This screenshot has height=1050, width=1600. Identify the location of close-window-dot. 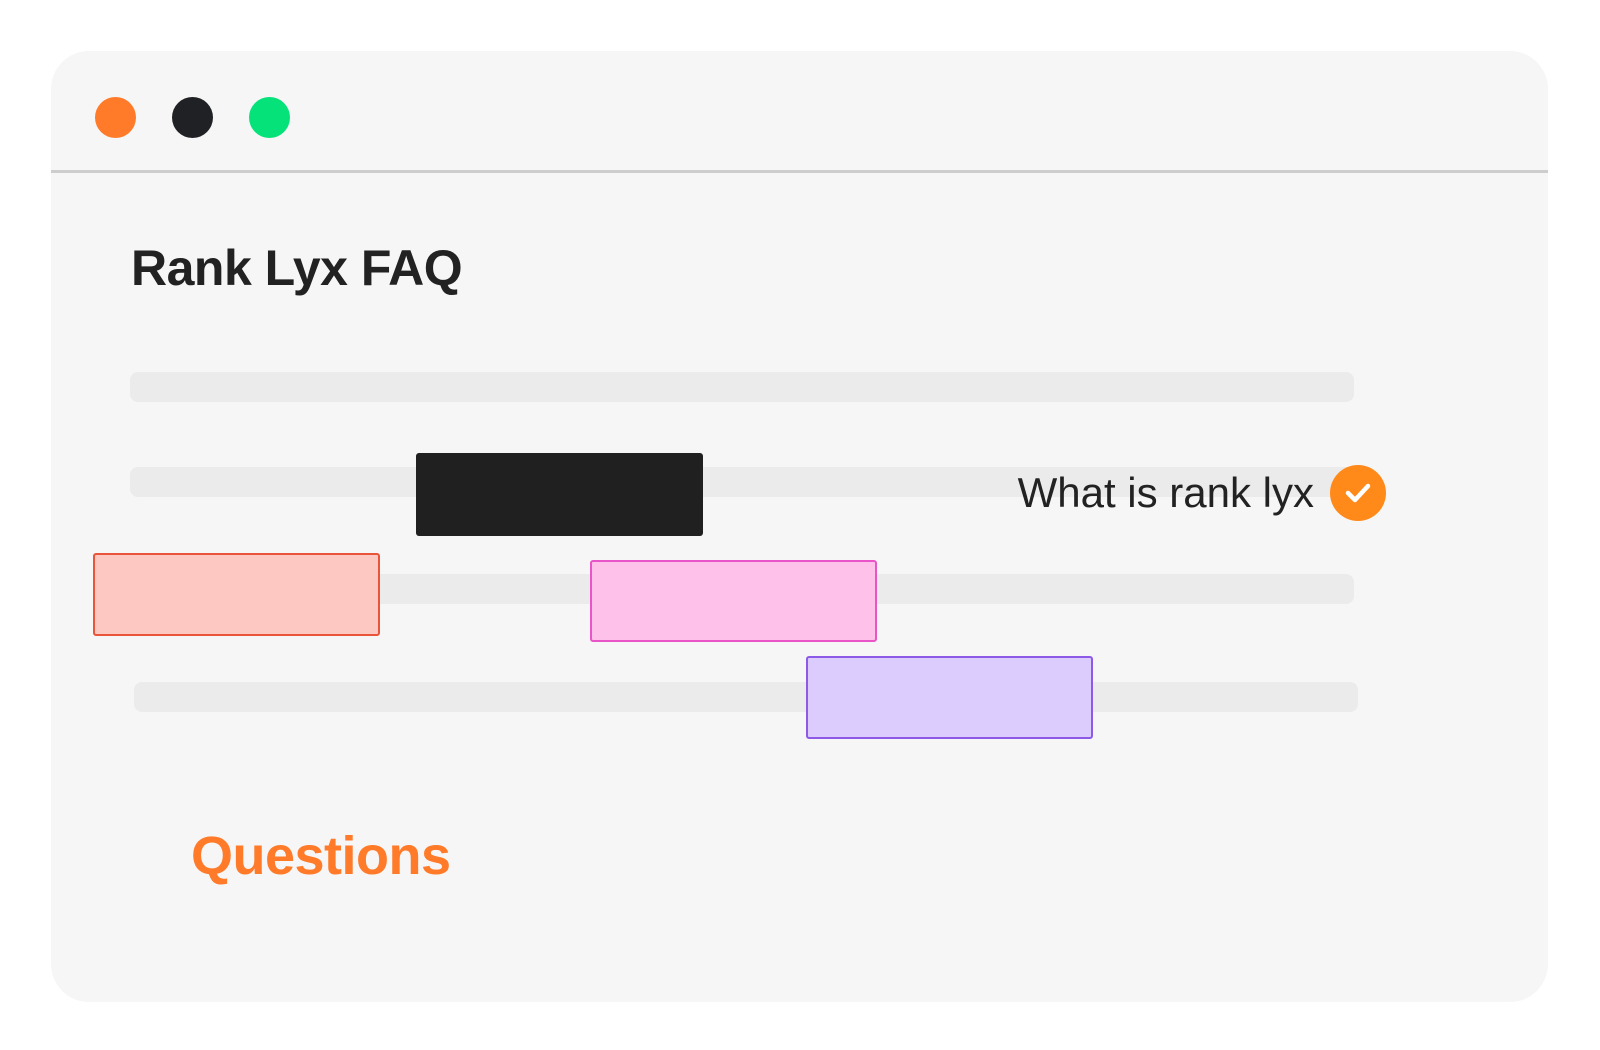
(115, 117).